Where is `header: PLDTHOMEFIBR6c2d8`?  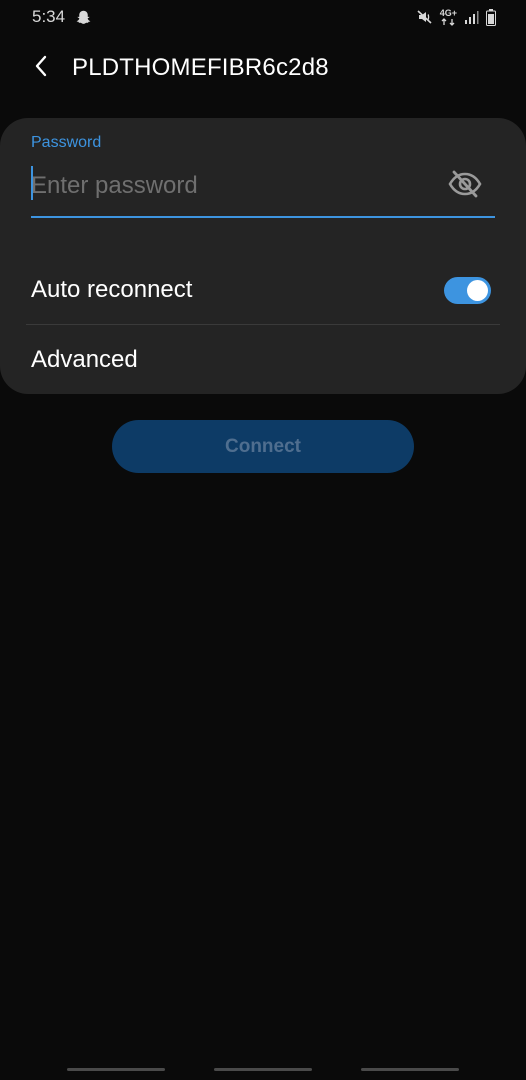
header: PLDTHOMEFIBR6c2d8 is located at coordinates (263, 68).